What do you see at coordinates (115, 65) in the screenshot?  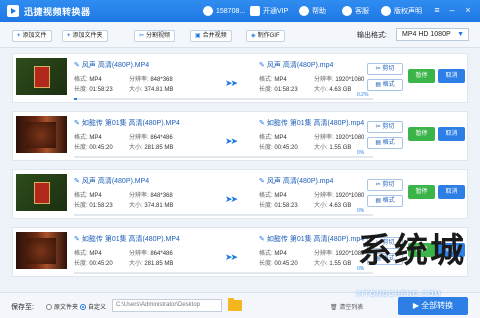 I see `source-filename-text: 风声 高清(480P).MP4` at bounding box center [115, 65].